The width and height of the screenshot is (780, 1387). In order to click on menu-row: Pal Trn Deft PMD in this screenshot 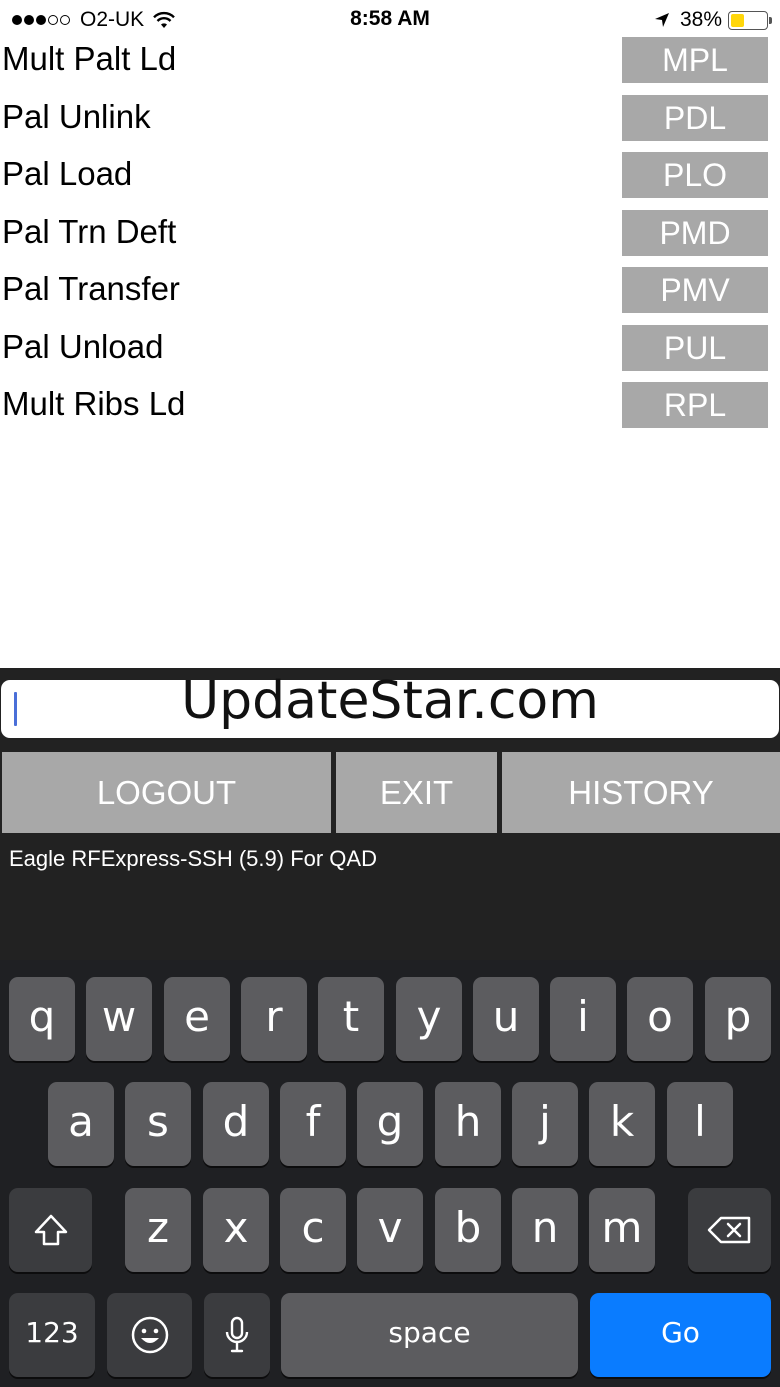, I will do `click(390, 237)`.